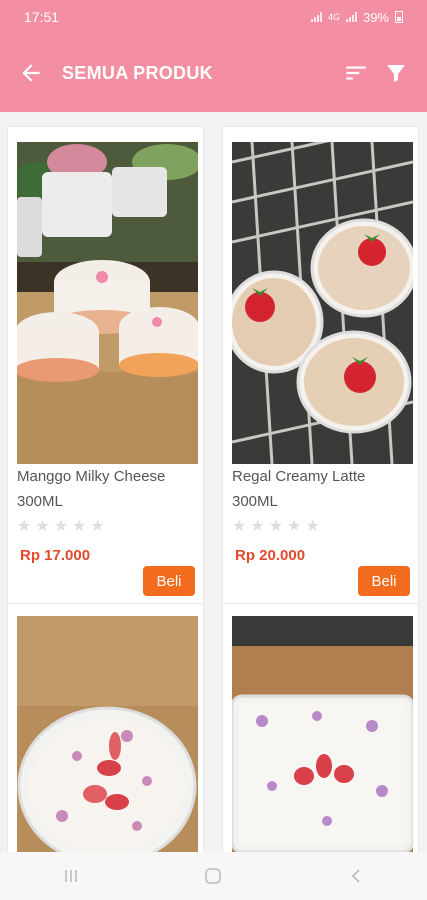 This screenshot has height=900, width=427. Describe the element at coordinates (137, 72) in the screenshot. I see `page-title: SEMUA PRODUK` at that location.